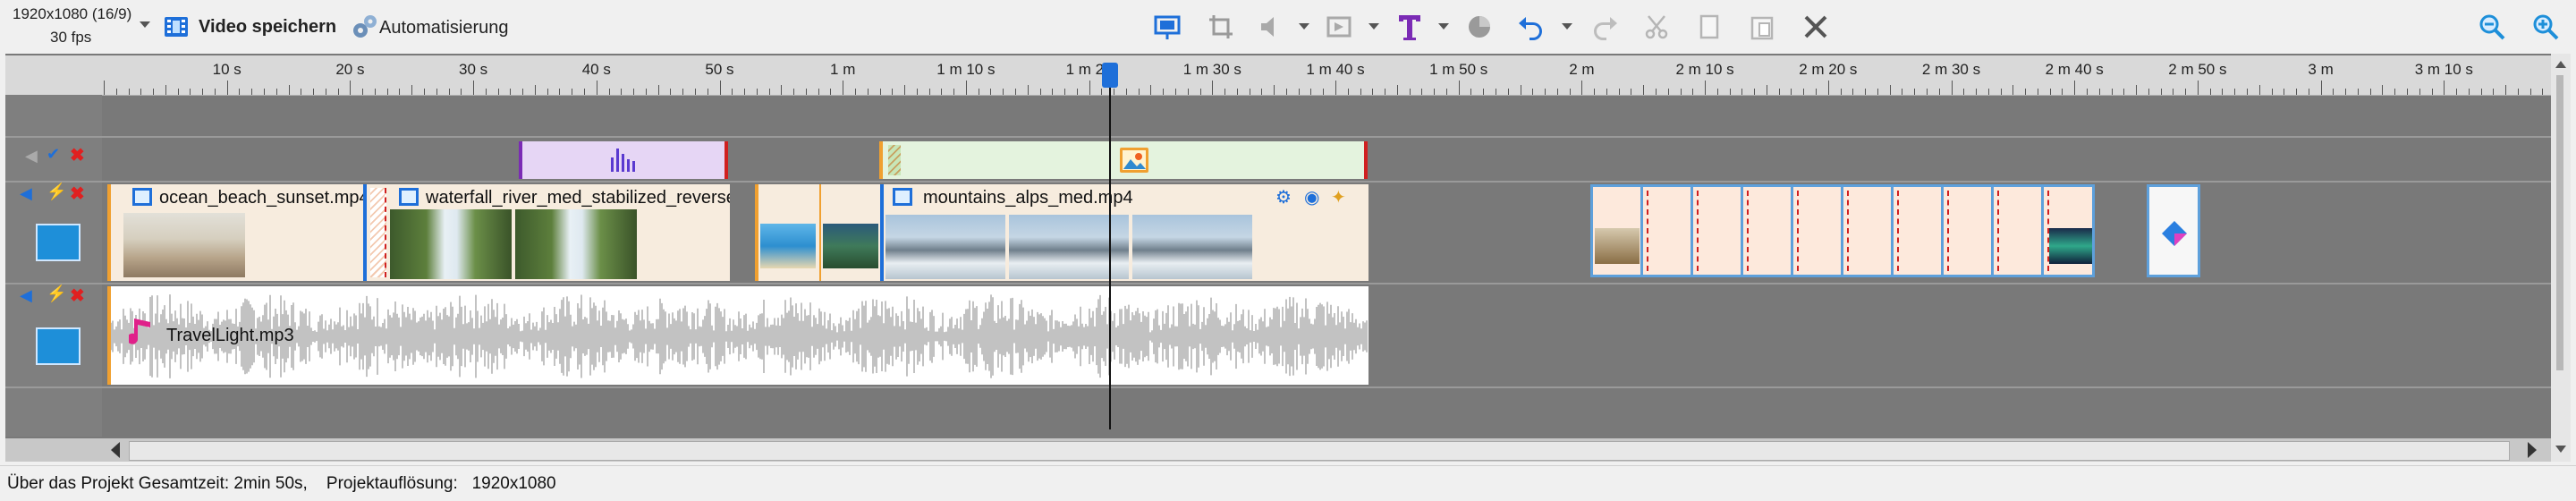 This screenshot has width=2576, height=501. What do you see at coordinates (267, 27) in the screenshot?
I see `save-video-button: Video speichern` at bounding box center [267, 27].